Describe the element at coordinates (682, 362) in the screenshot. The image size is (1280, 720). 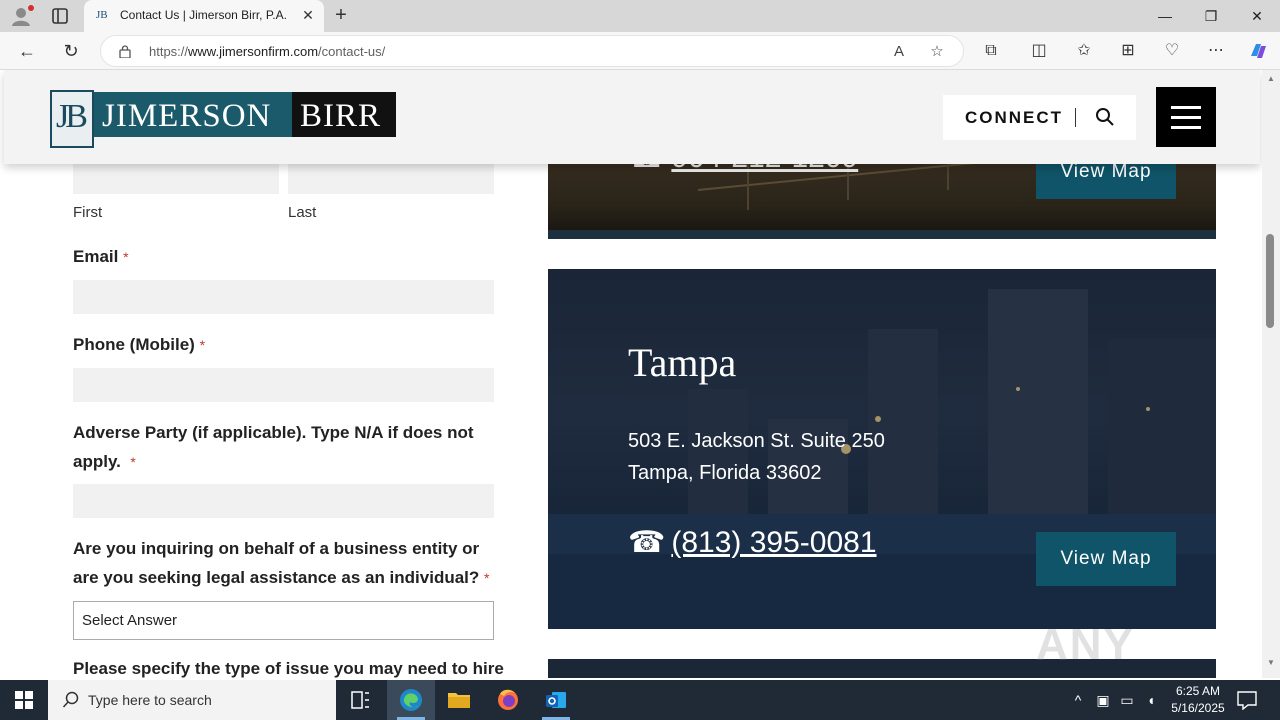
I see `office-city-title: Tampa` at that location.